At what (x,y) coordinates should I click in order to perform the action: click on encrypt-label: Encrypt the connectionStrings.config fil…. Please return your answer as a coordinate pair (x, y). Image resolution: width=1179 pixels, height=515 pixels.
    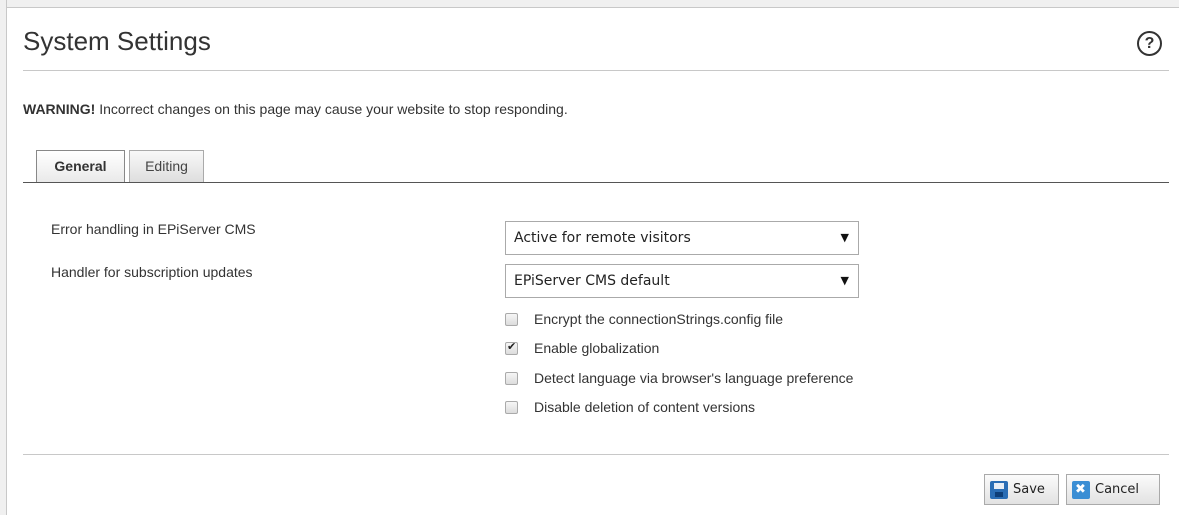
    Looking at the image, I should click on (659, 319).